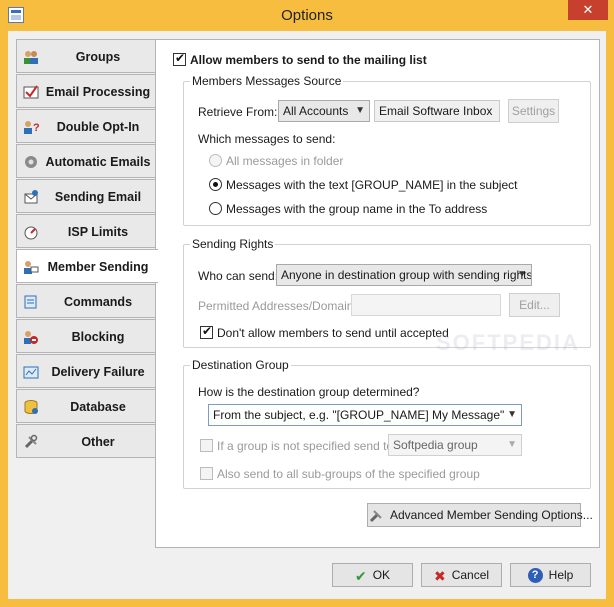 The image size is (614, 607). I want to click on softpedia-watermark: SOFTPEDIA, so click(508, 342).